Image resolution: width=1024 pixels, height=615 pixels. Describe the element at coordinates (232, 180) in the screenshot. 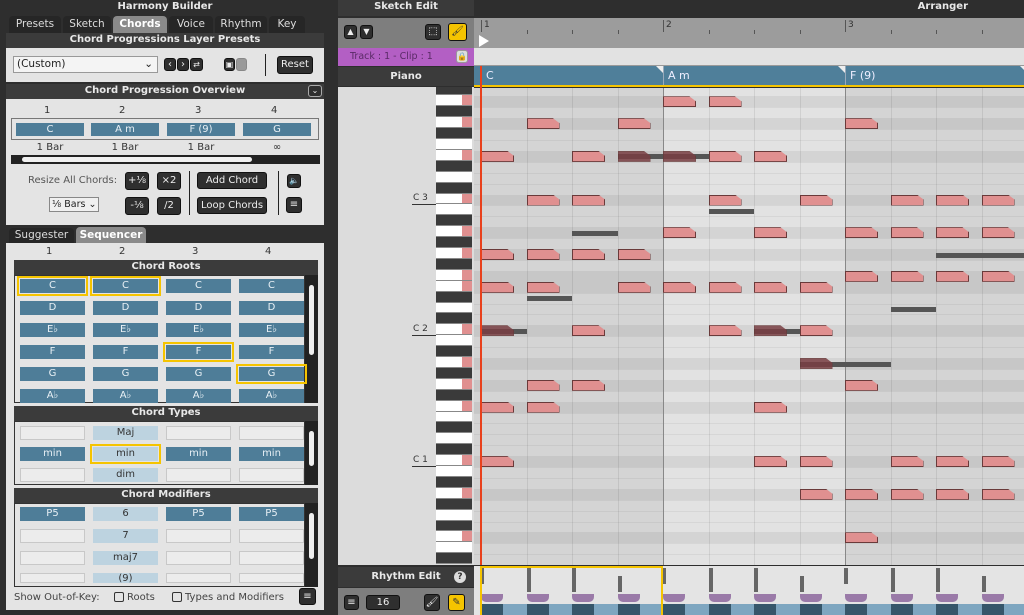

I see `add-chord-button: Add Chord` at that location.